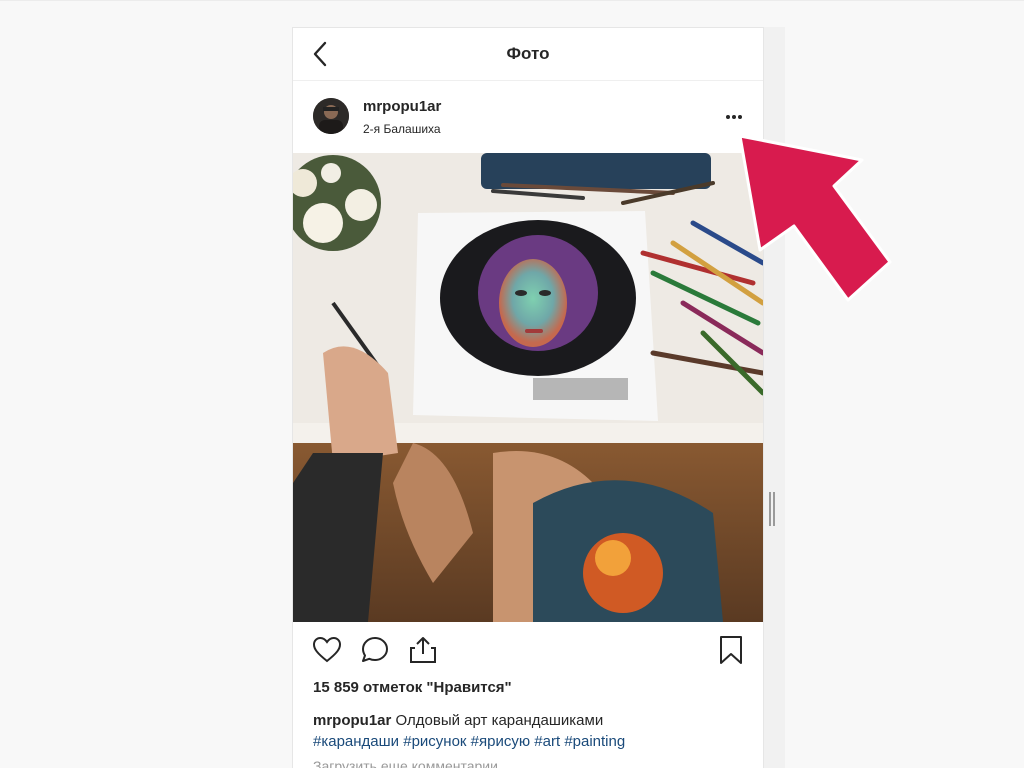 The height and width of the screenshot is (768, 1024). I want to click on more-options-icon, so click(734, 117).